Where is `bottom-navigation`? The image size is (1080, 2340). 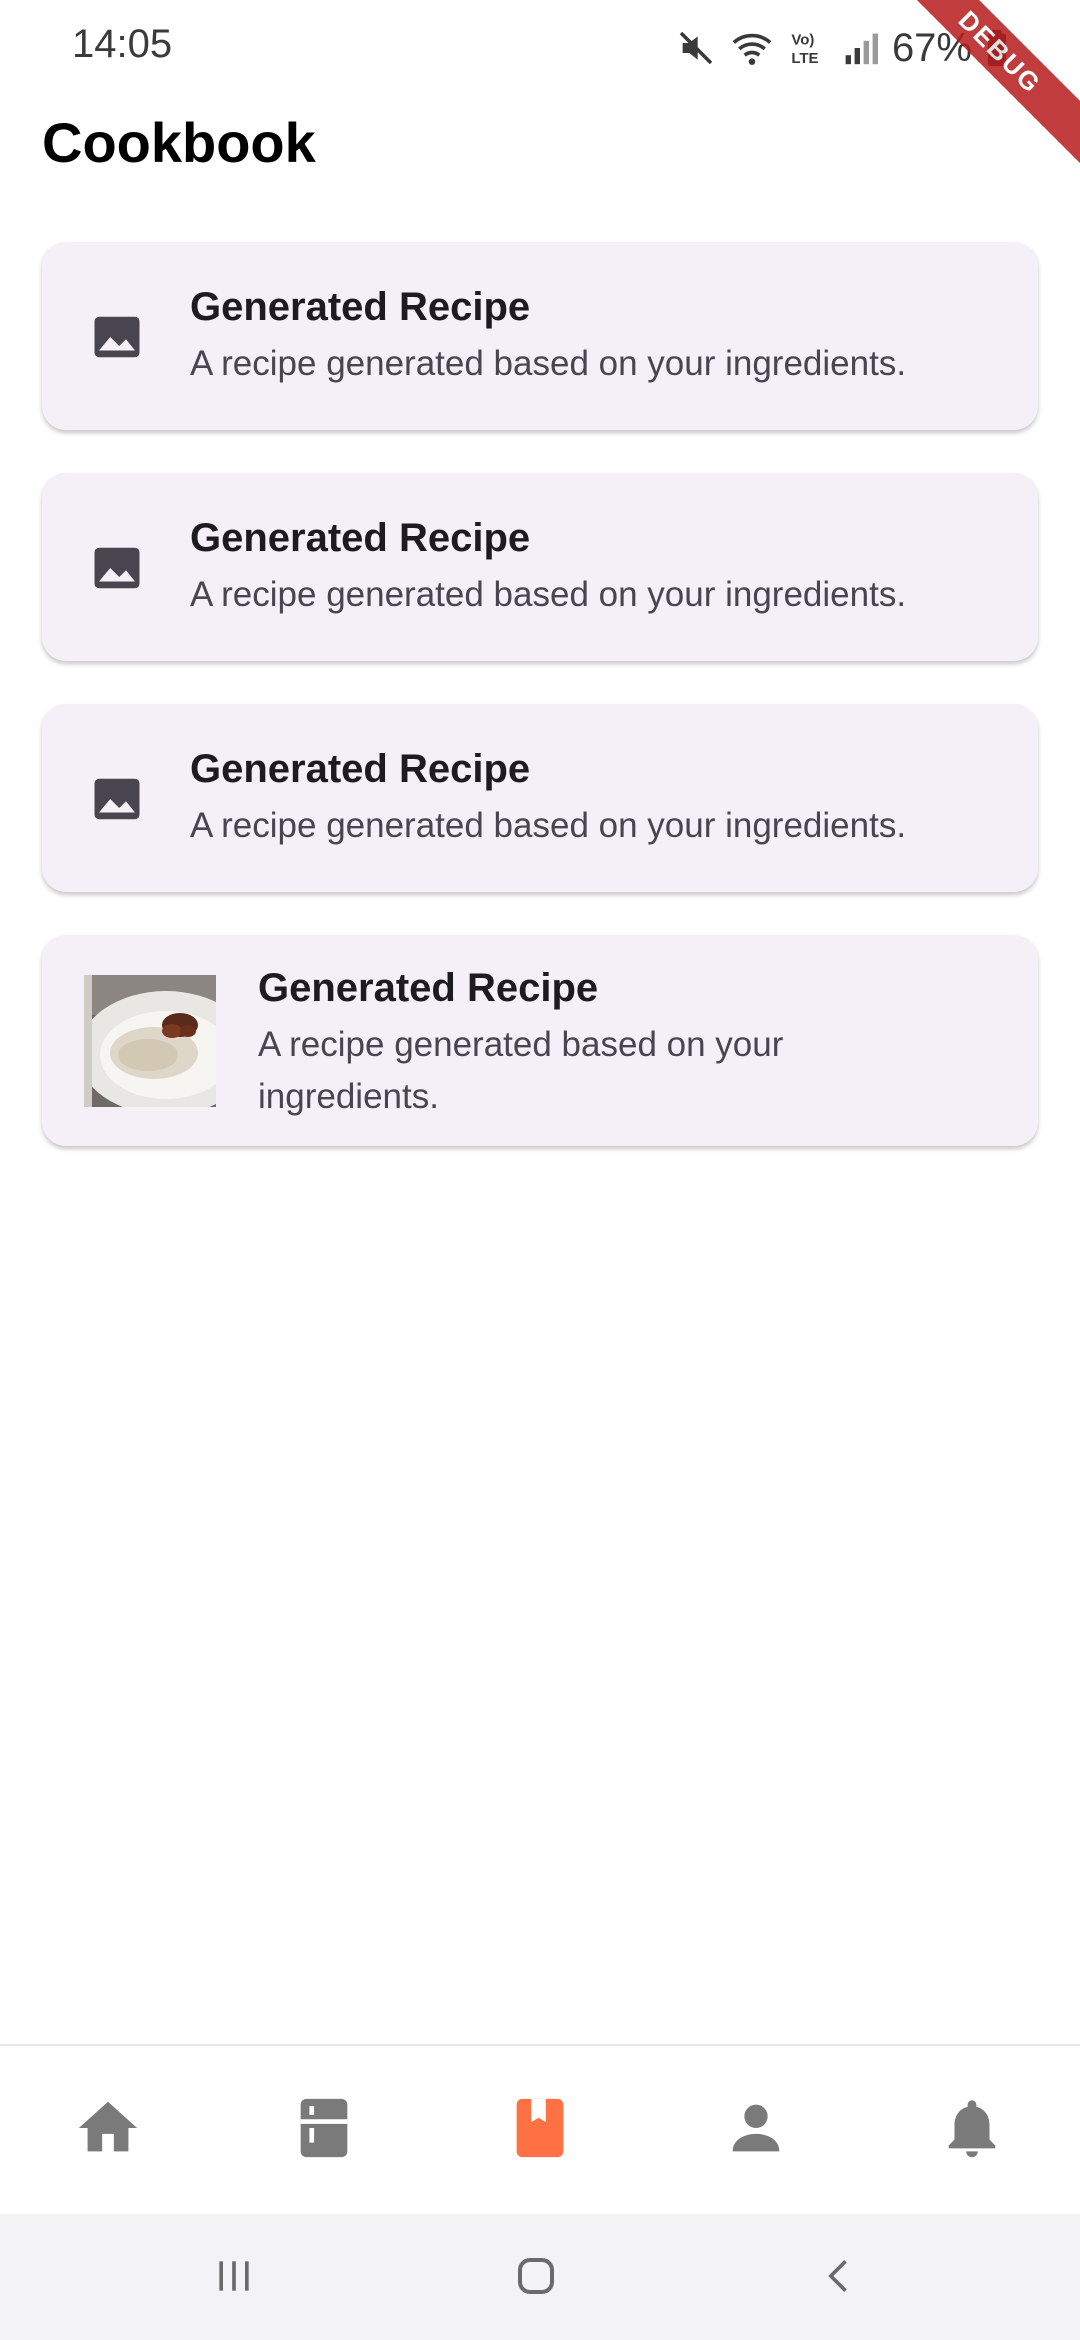 bottom-navigation is located at coordinates (540, 2130).